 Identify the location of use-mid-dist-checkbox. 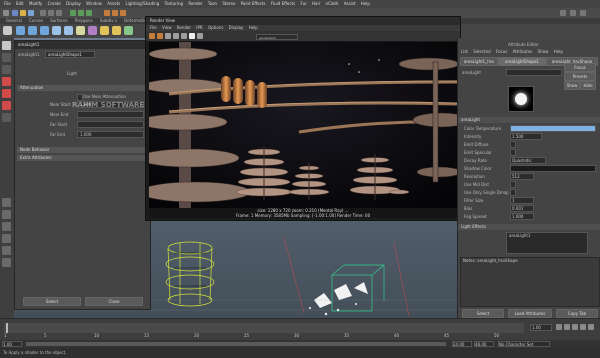
(513, 184).